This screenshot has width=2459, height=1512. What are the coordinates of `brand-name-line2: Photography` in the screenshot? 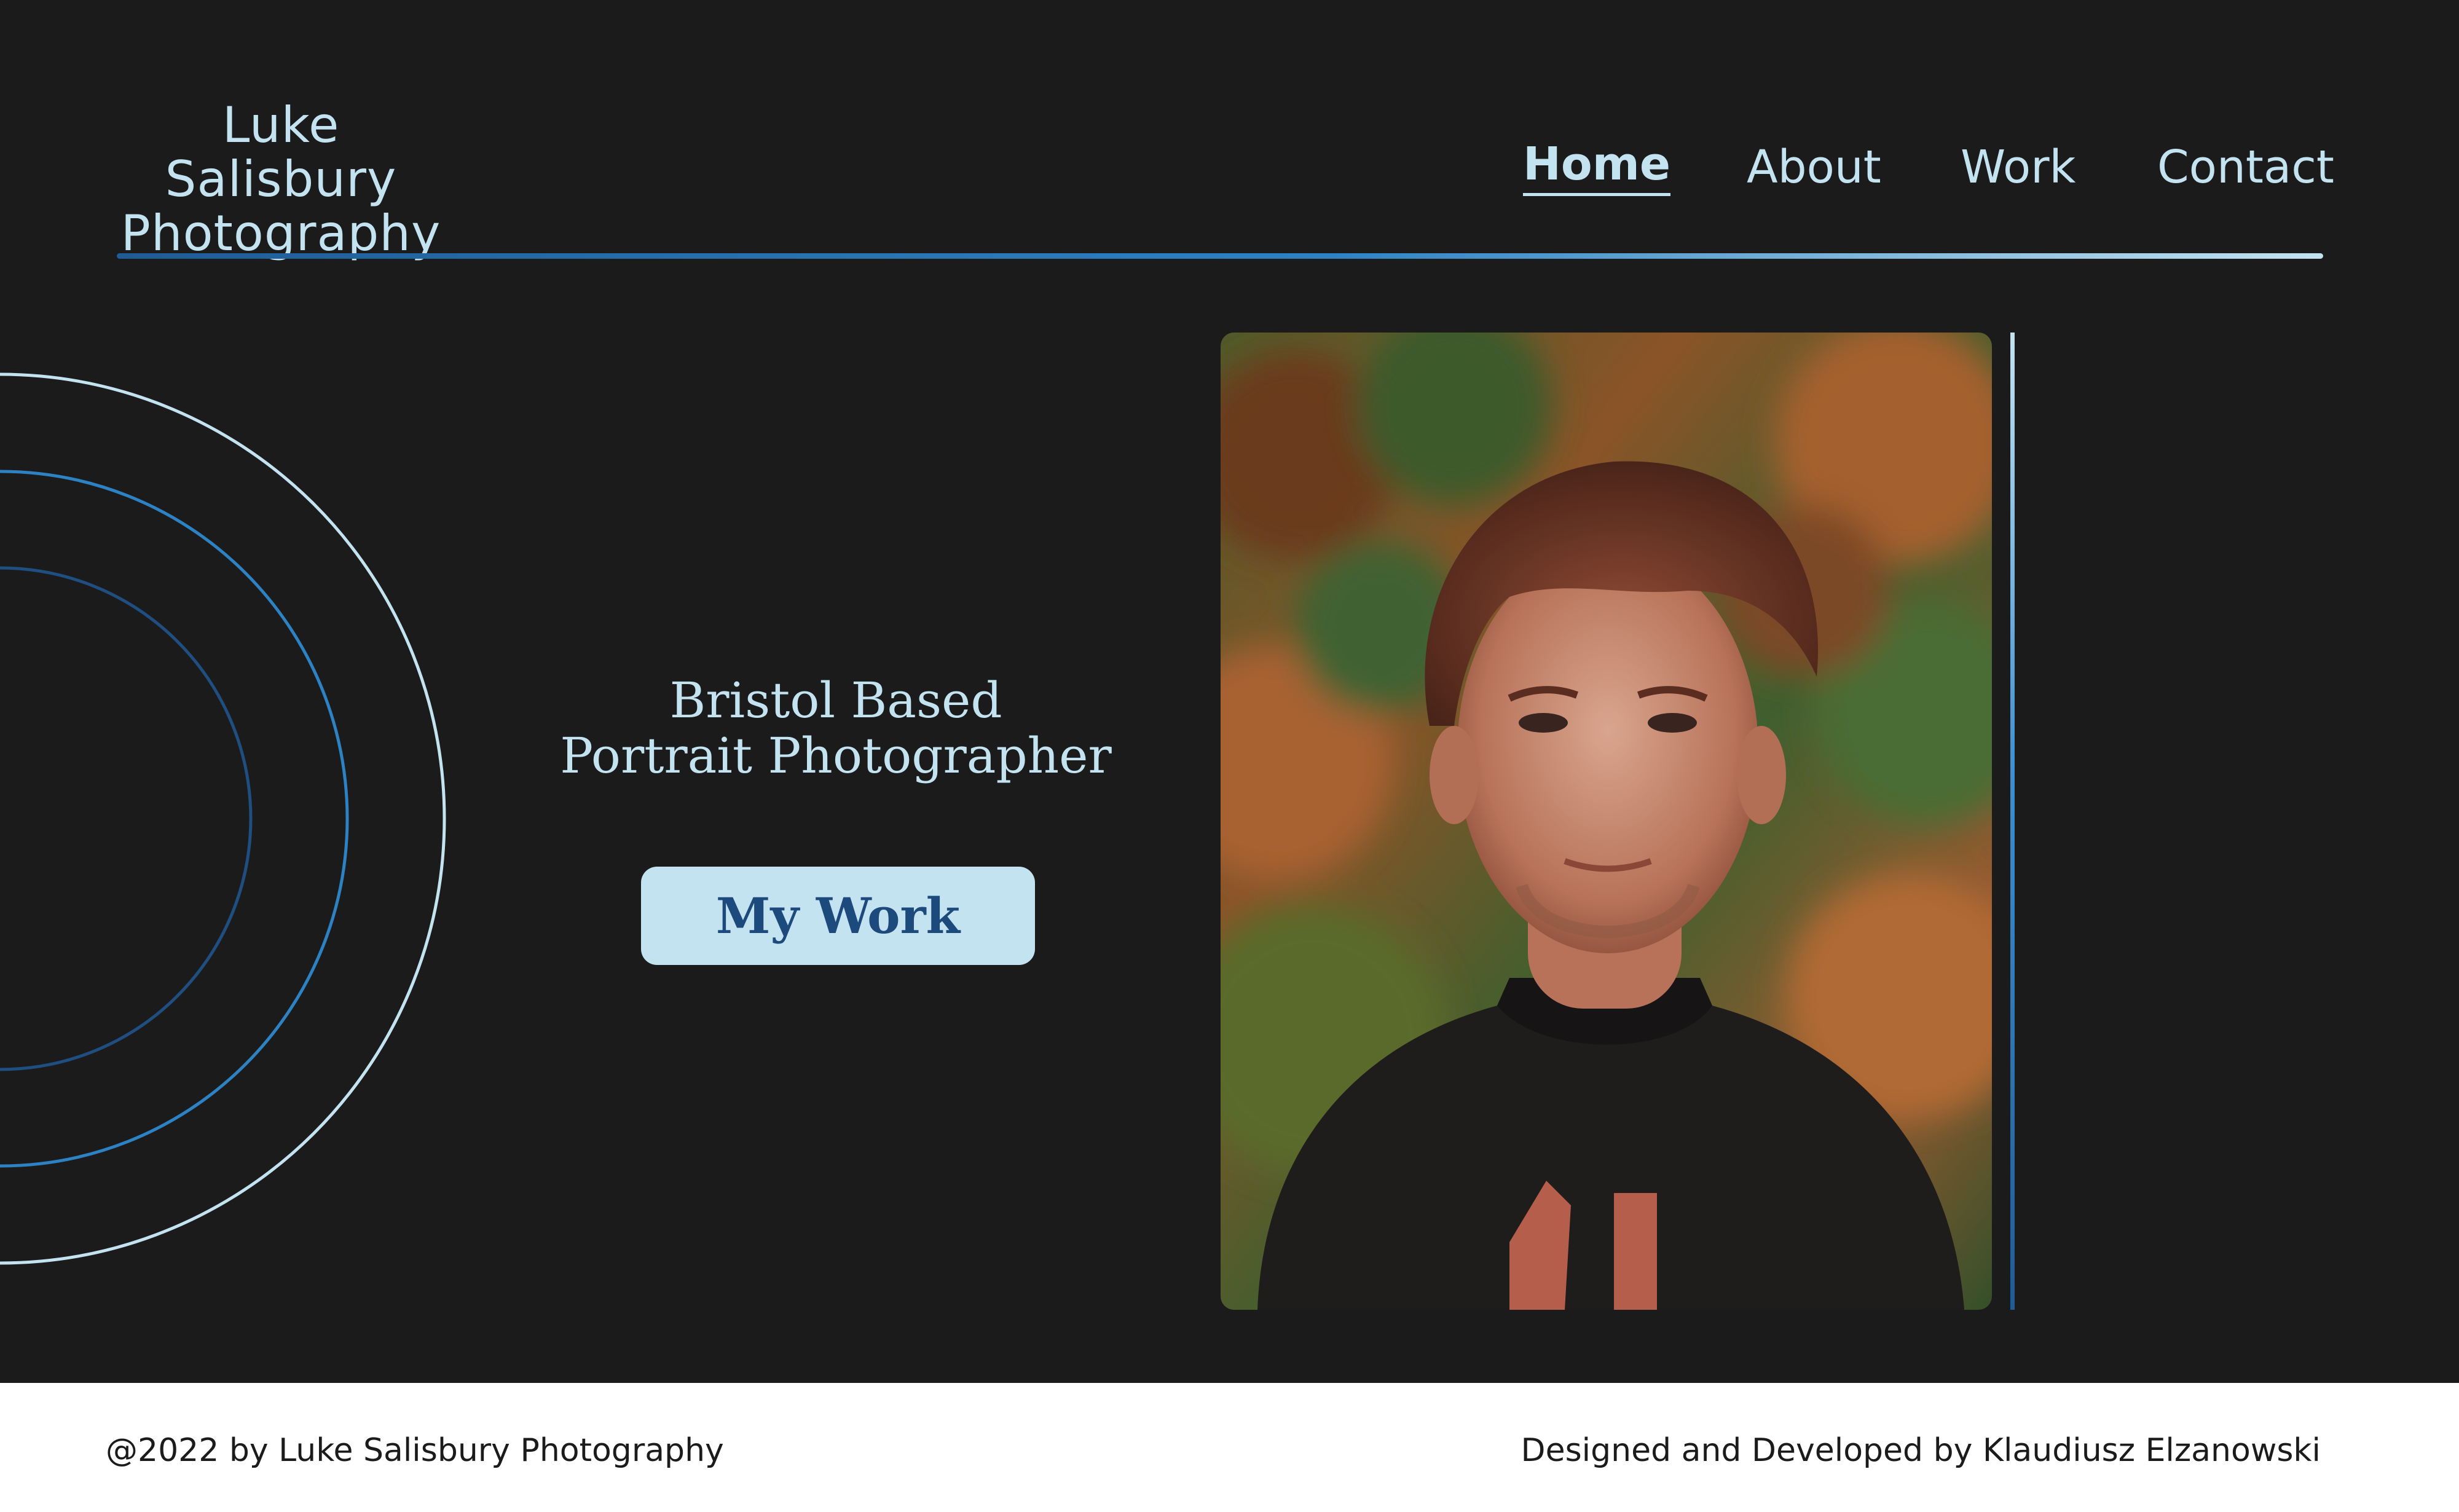 It's located at (280, 233).